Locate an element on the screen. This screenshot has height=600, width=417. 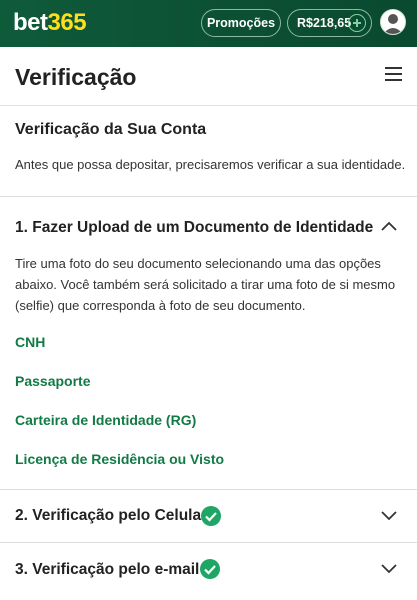
account-avatar is located at coordinates (393, 22).